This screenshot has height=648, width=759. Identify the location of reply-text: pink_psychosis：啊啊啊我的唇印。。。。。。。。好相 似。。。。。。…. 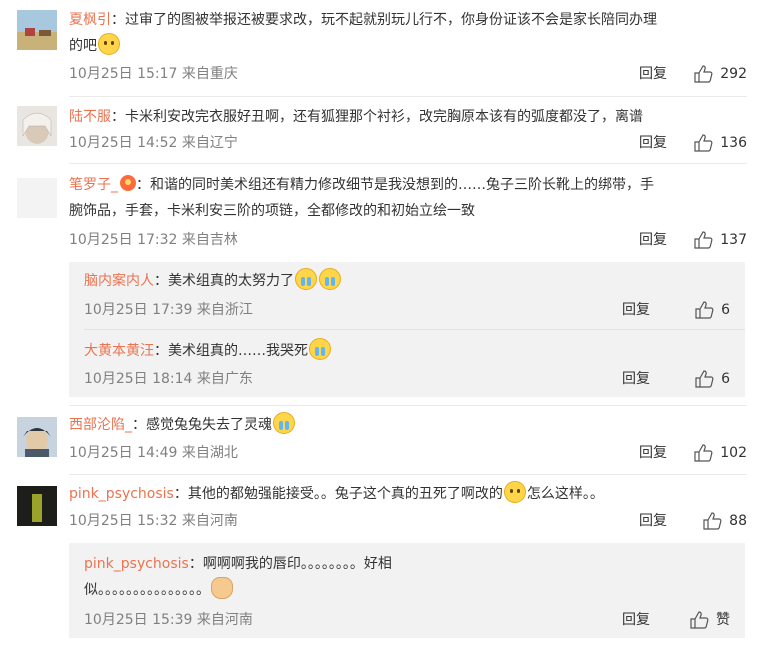
(238, 577).